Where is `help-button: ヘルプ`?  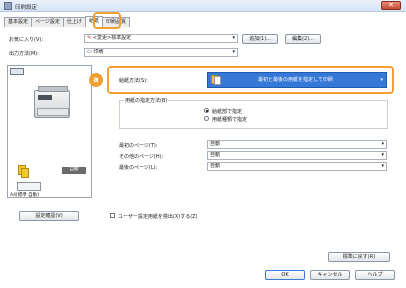 help-button: ヘルプ is located at coordinates (375, 275).